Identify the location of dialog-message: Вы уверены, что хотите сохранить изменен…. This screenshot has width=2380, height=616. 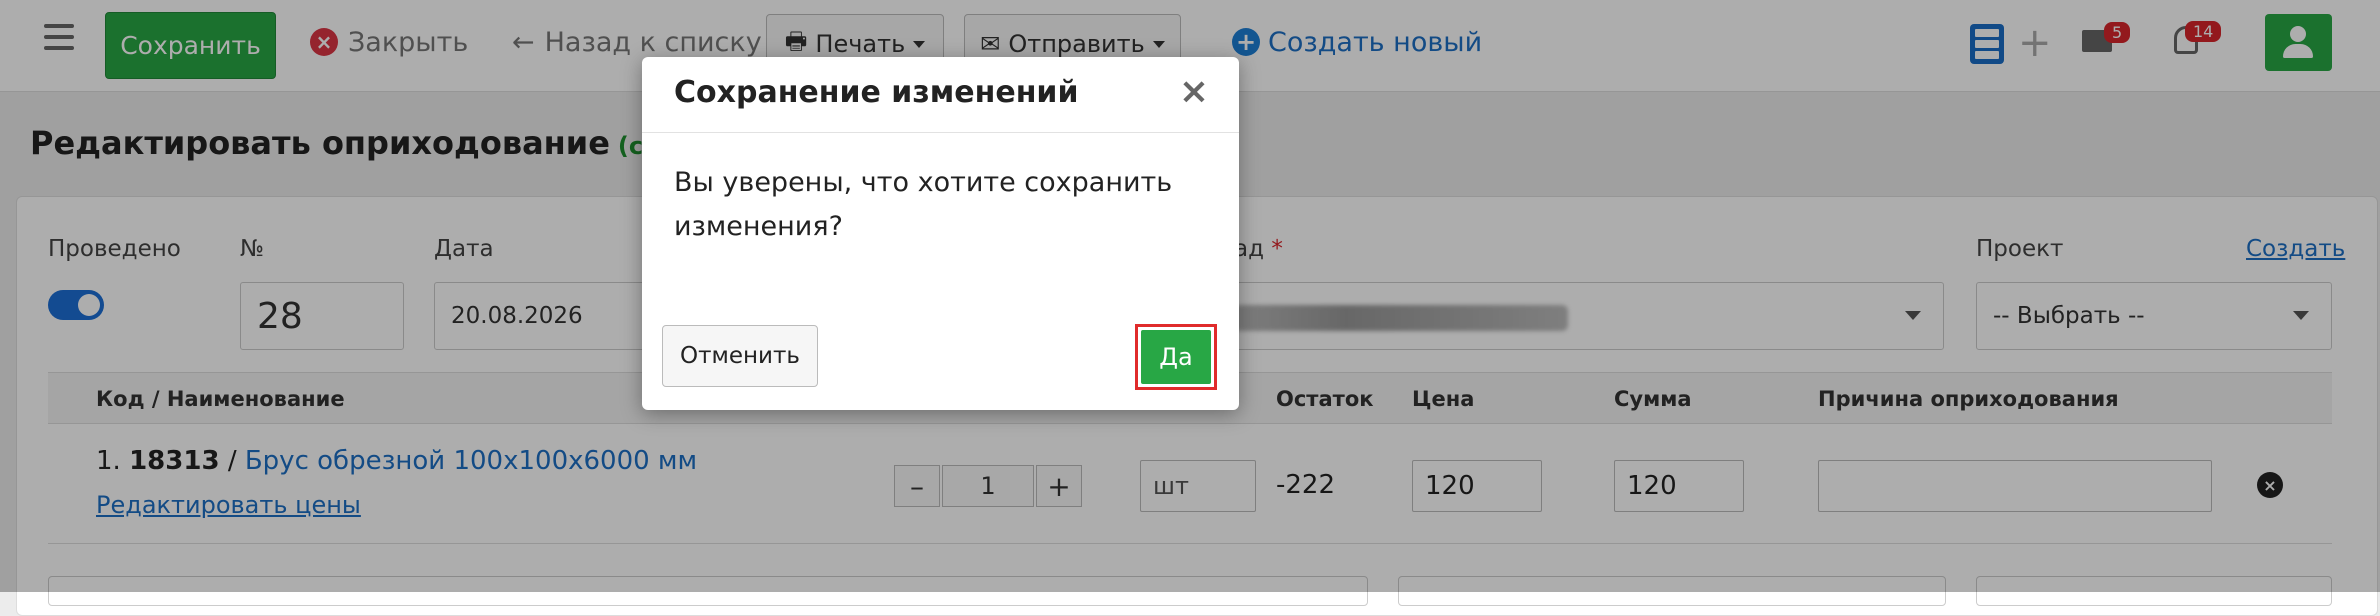
(923, 204).